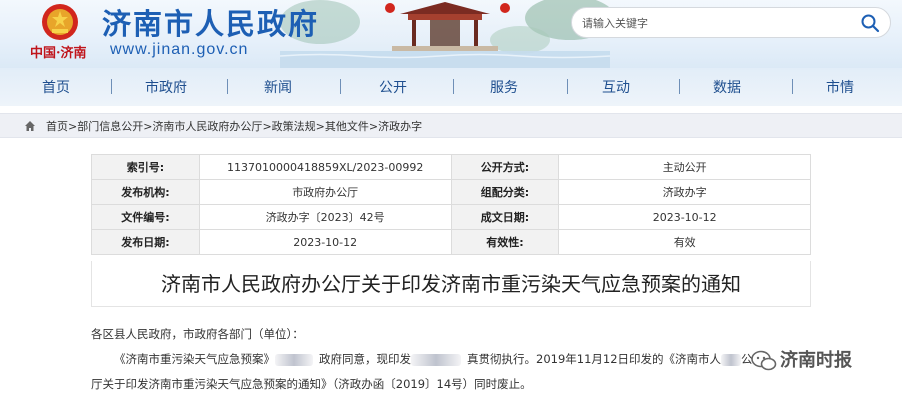  I want to click on breadcrumb-item-home: 首页, so click(57, 126).